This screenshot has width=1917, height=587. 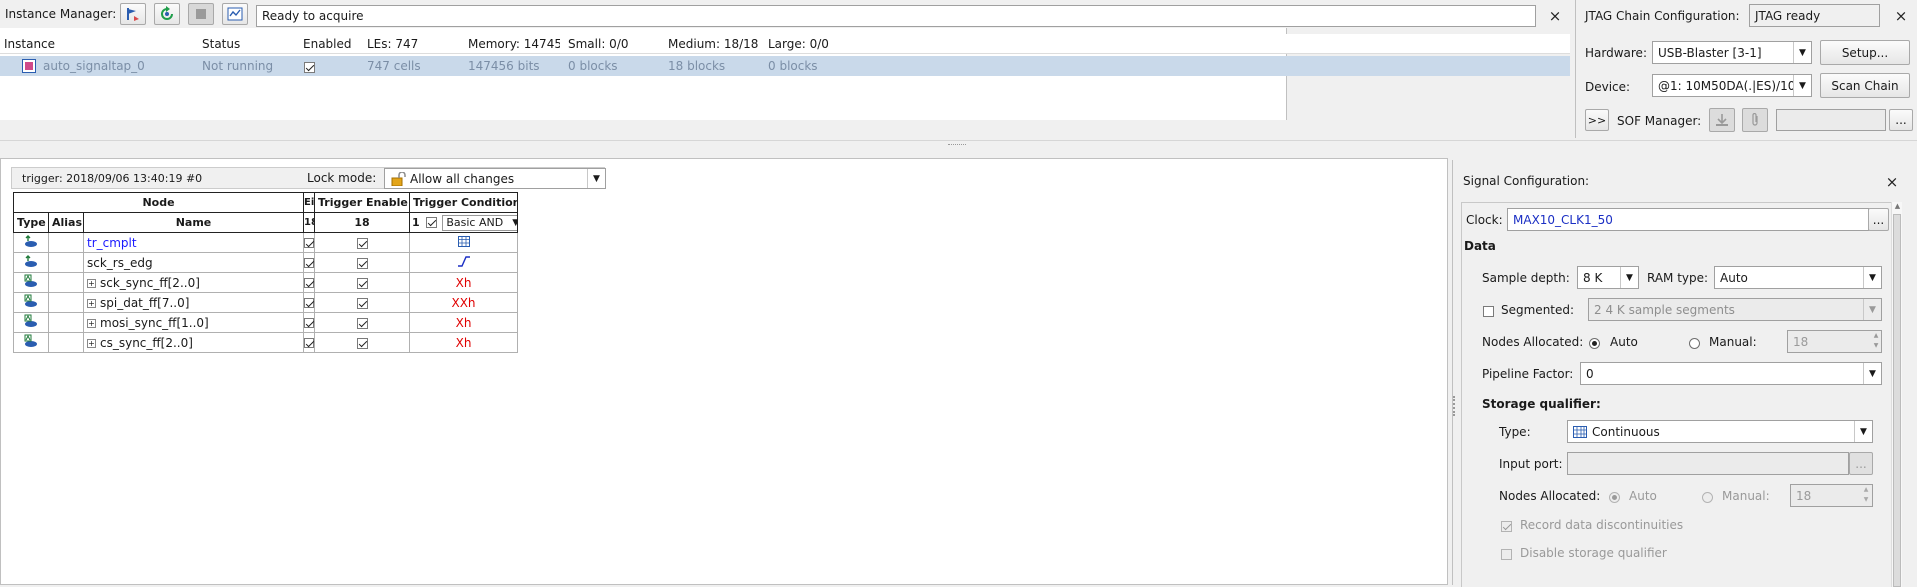 What do you see at coordinates (1597, 120) in the screenshot?
I see `sof-expand-button: >>` at bounding box center [1597, 120].